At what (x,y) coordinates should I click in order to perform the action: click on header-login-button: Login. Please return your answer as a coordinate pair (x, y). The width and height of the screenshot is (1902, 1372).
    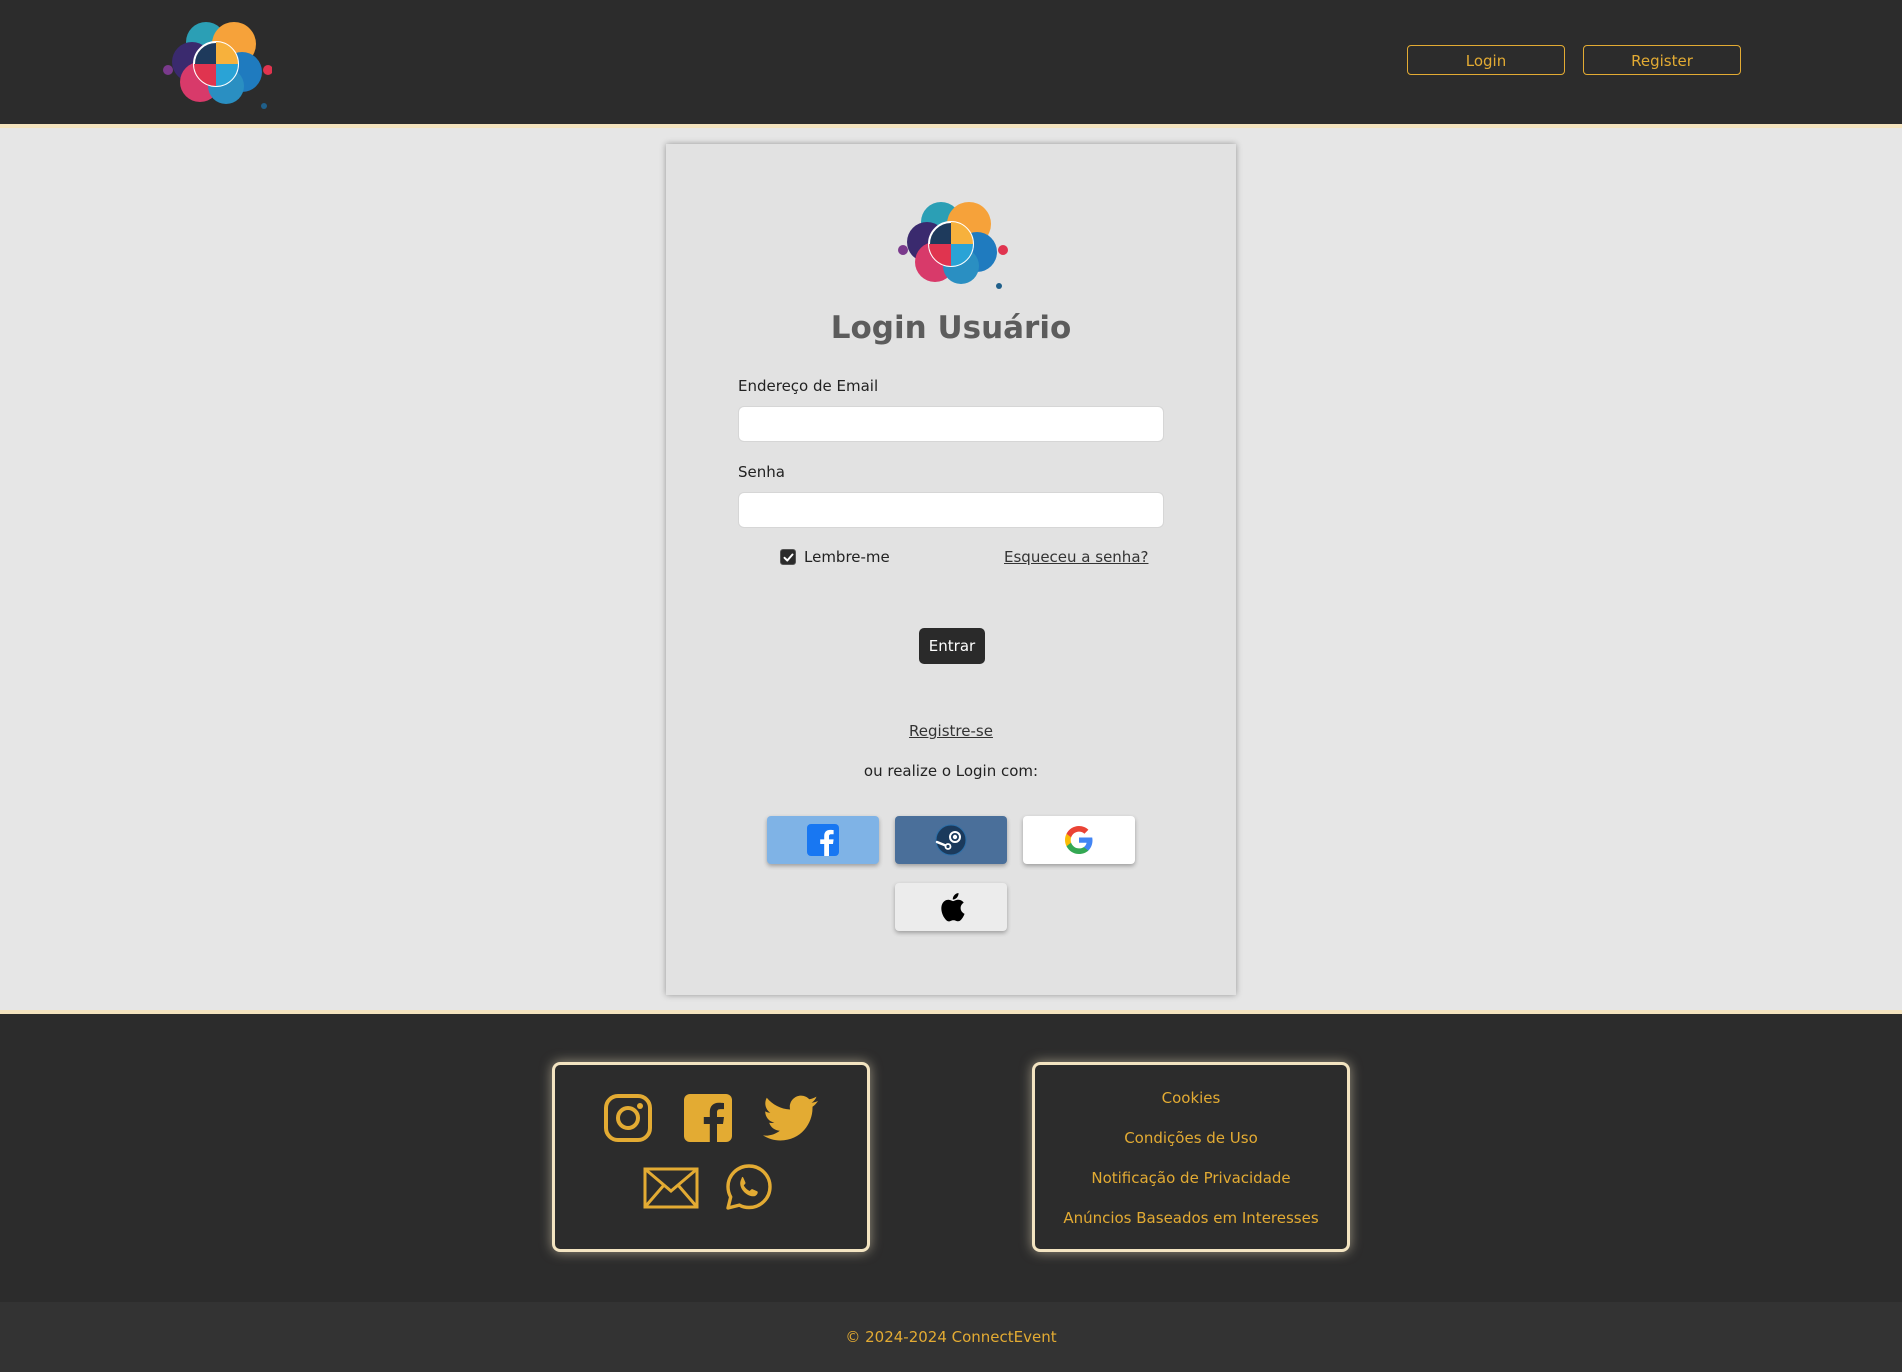
    Looking at the image, I should click on (1486, 60).